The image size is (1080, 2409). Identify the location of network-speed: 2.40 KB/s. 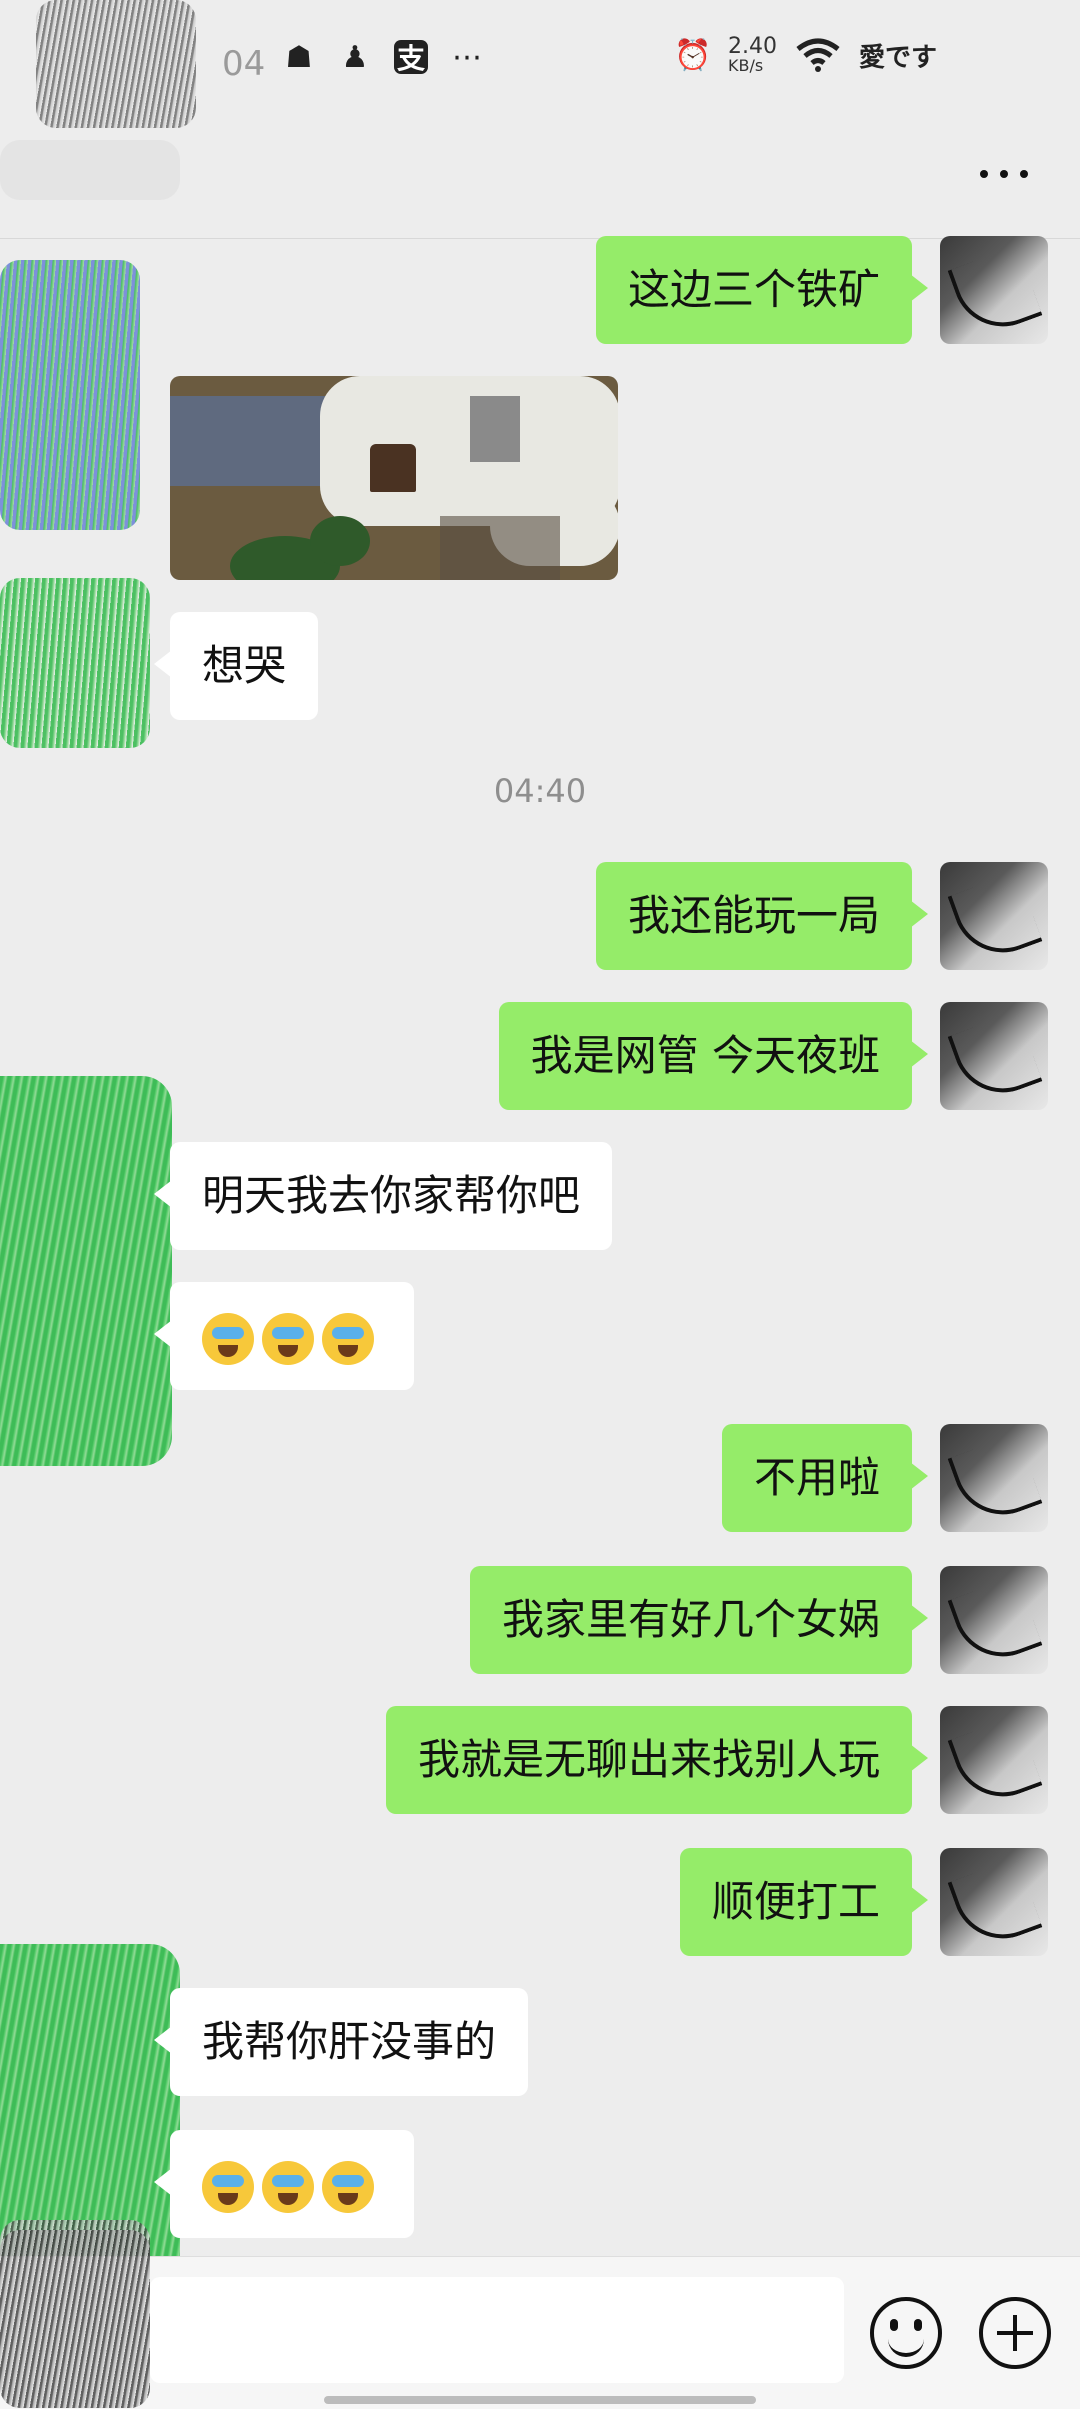
(752, 55).